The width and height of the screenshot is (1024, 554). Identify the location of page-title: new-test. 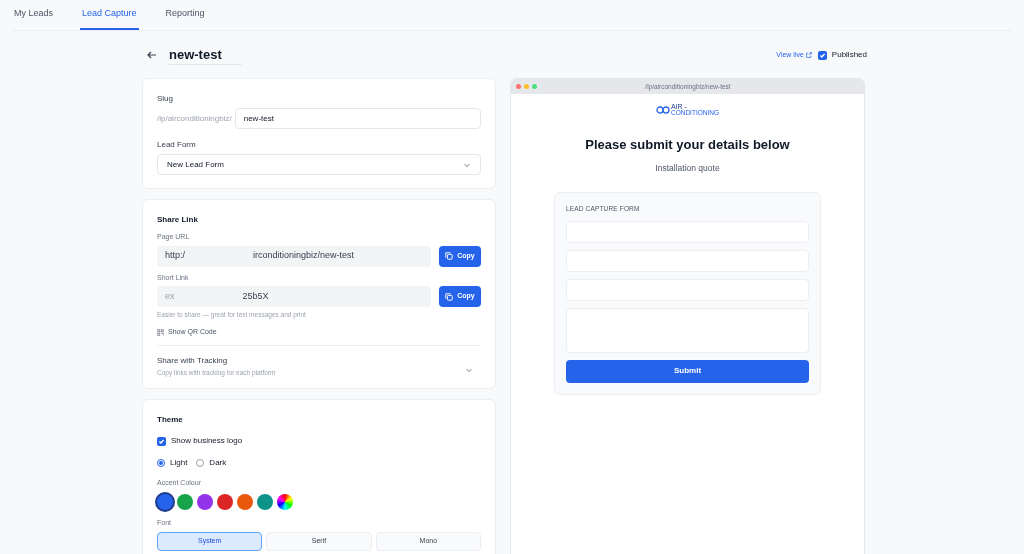
(205, 55).